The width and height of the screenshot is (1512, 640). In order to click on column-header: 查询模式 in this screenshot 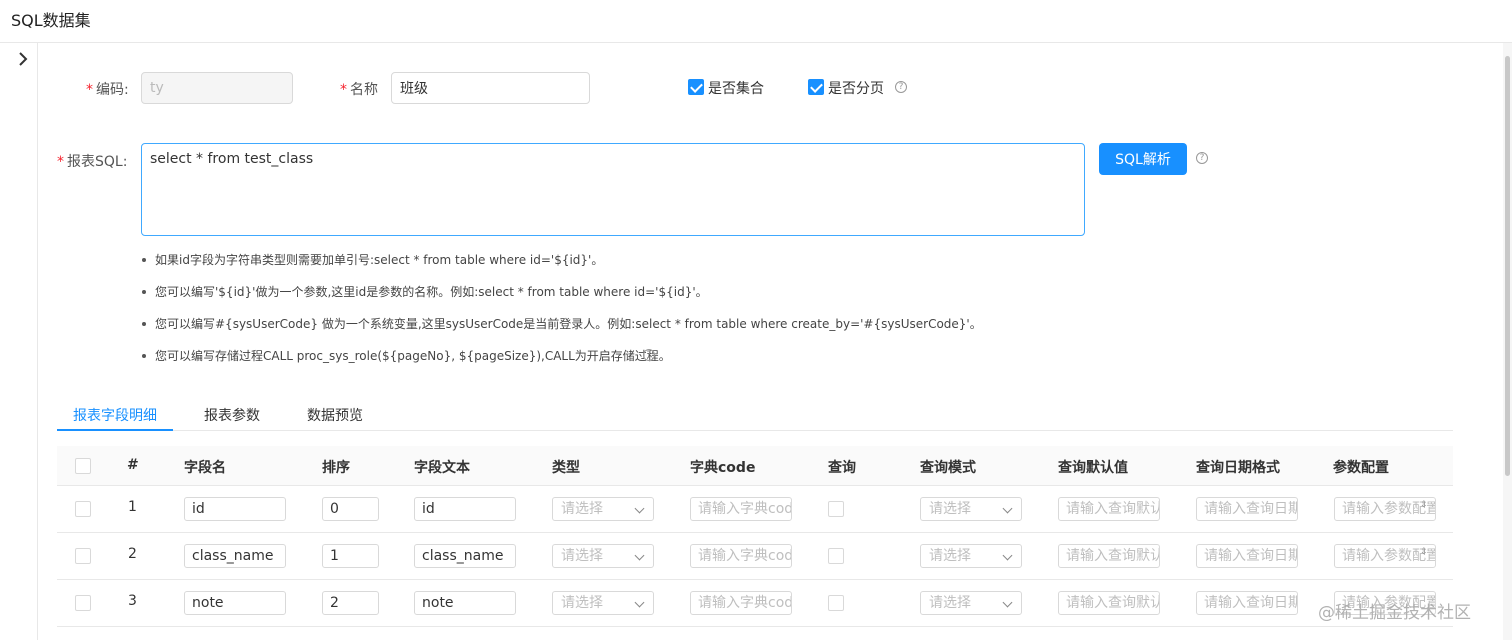, I will do `click(948, 468)`.